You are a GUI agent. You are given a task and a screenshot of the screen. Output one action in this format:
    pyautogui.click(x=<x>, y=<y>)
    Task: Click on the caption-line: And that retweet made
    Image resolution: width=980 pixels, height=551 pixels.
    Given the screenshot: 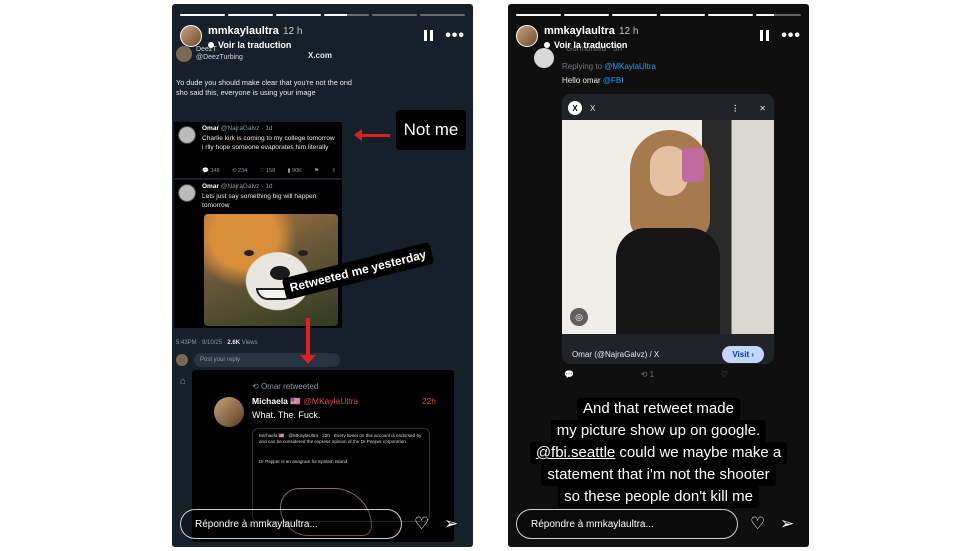 What is the action you would take?
    pyautogui.click(x=658, y=409)
    